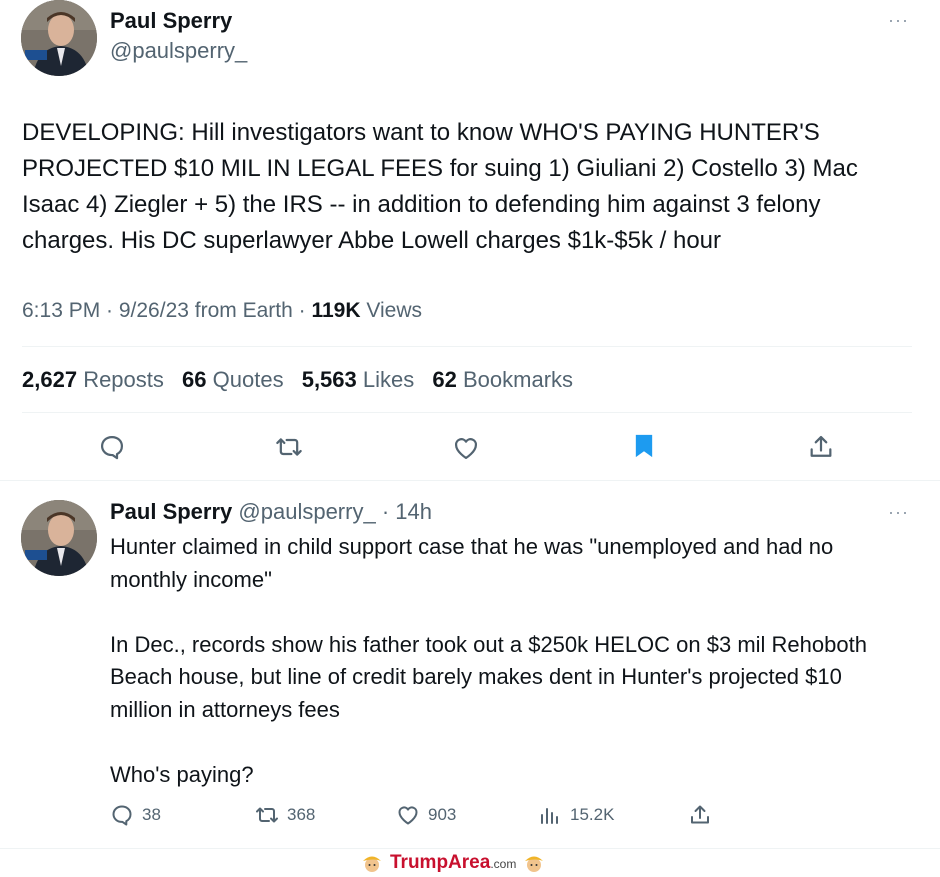 The image size is (940, 877). What do you see at coordinates (59, 38) in the screenshot?
I see `author-avatar` at bounding box center [59, 38].